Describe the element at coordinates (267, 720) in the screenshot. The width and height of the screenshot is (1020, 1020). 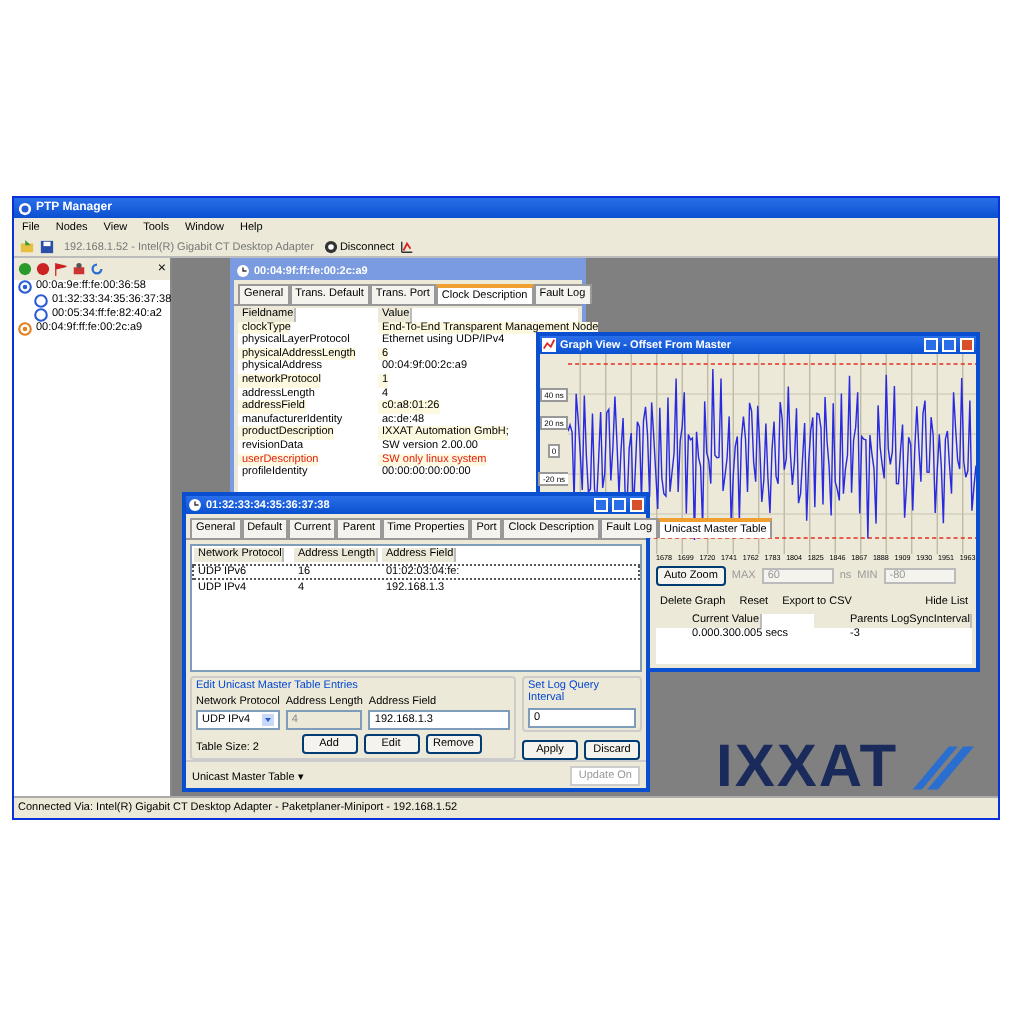
I see `dropdown-arrow-icon` at that location.